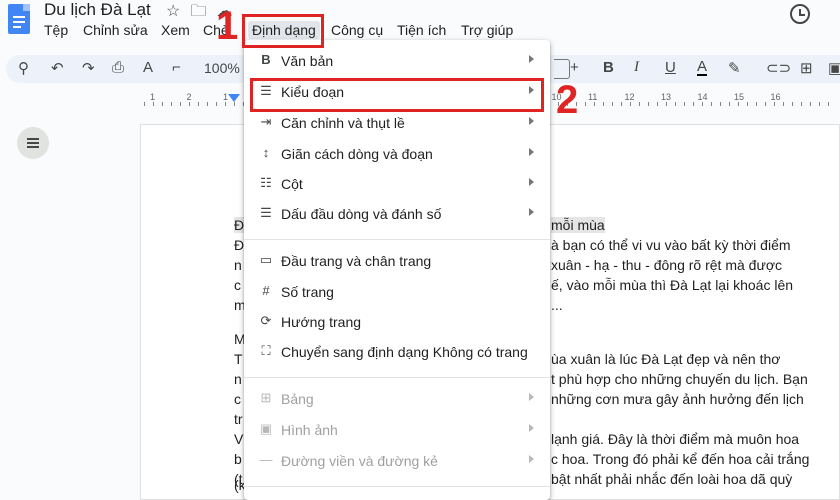  I want to click on menu-item-headers-footers: ▭ Đầu trang và chân trang, so click(397, 262).